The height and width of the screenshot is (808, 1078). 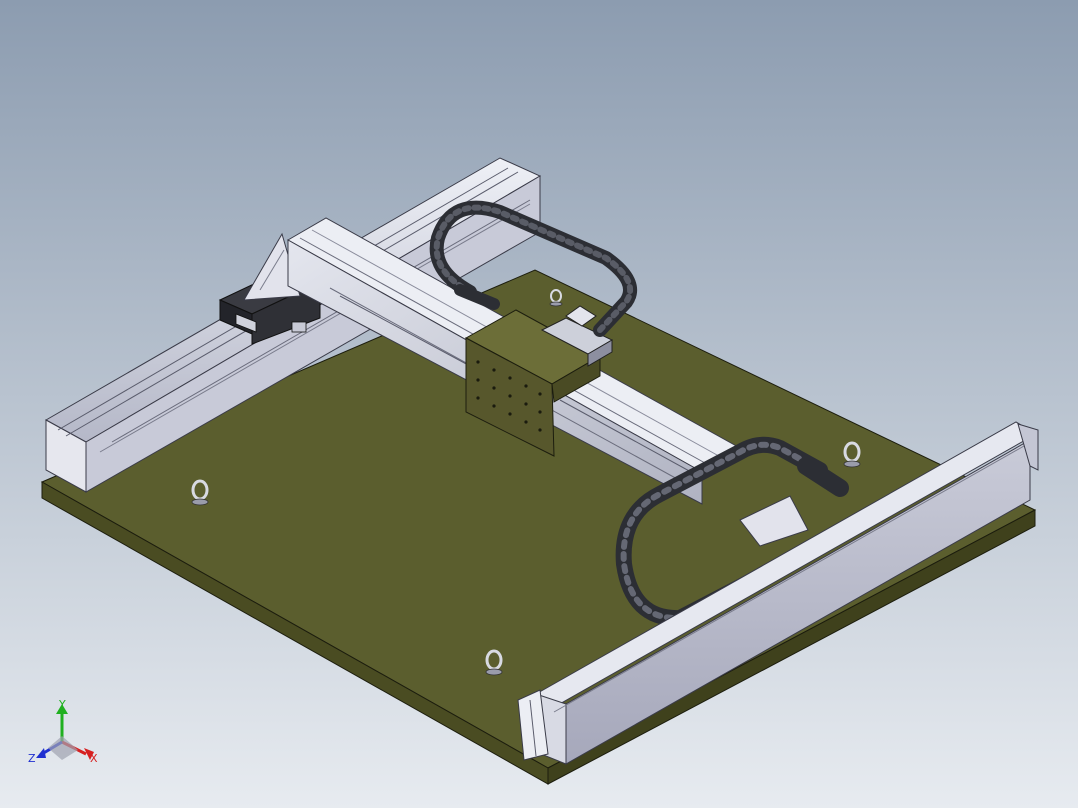 What do you see at coordinates (62, 704) in the screenshot?
I see `y-axis-label: Y` at bounding box center [62, 704].